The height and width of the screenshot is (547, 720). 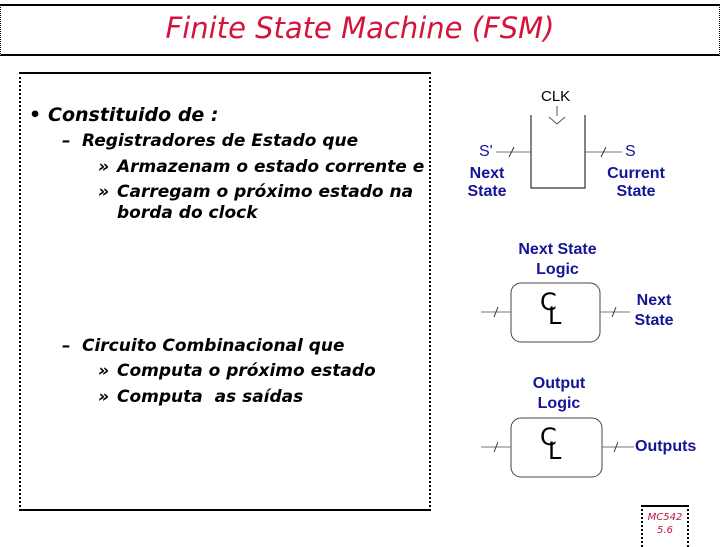 I want to click on register-box, so click(x=558, y=152).